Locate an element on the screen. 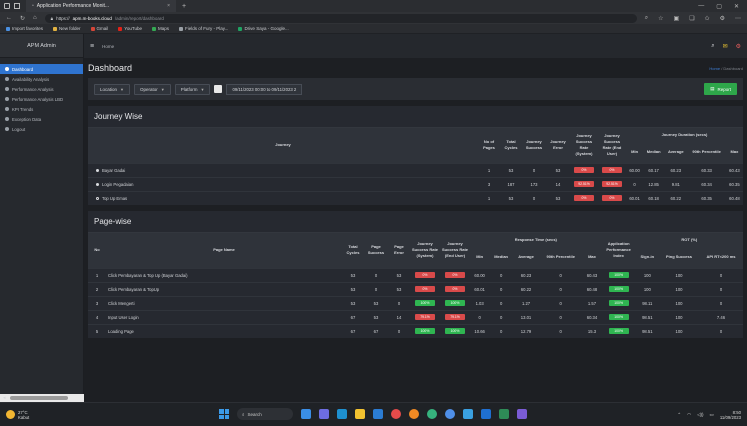 The height and width of the screenshot is (426, 747). battery-icon: ▭ is located at coordinates (712, 415).